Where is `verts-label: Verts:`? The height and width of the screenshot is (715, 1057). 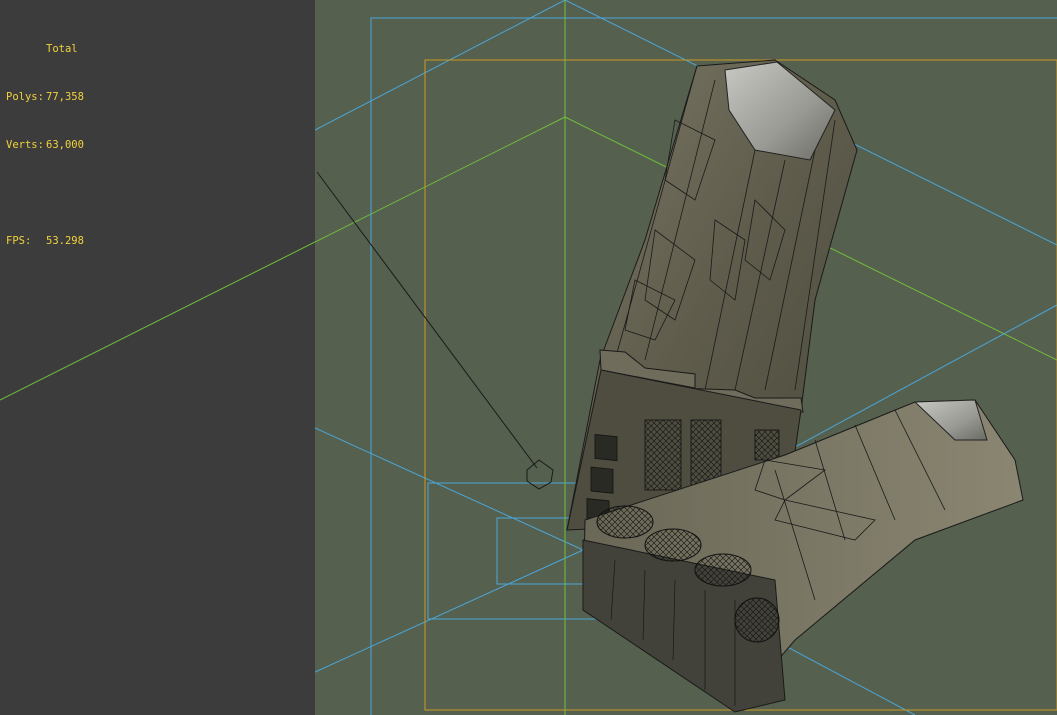
verts-label: Verts: is located at coordinates (25, 145).